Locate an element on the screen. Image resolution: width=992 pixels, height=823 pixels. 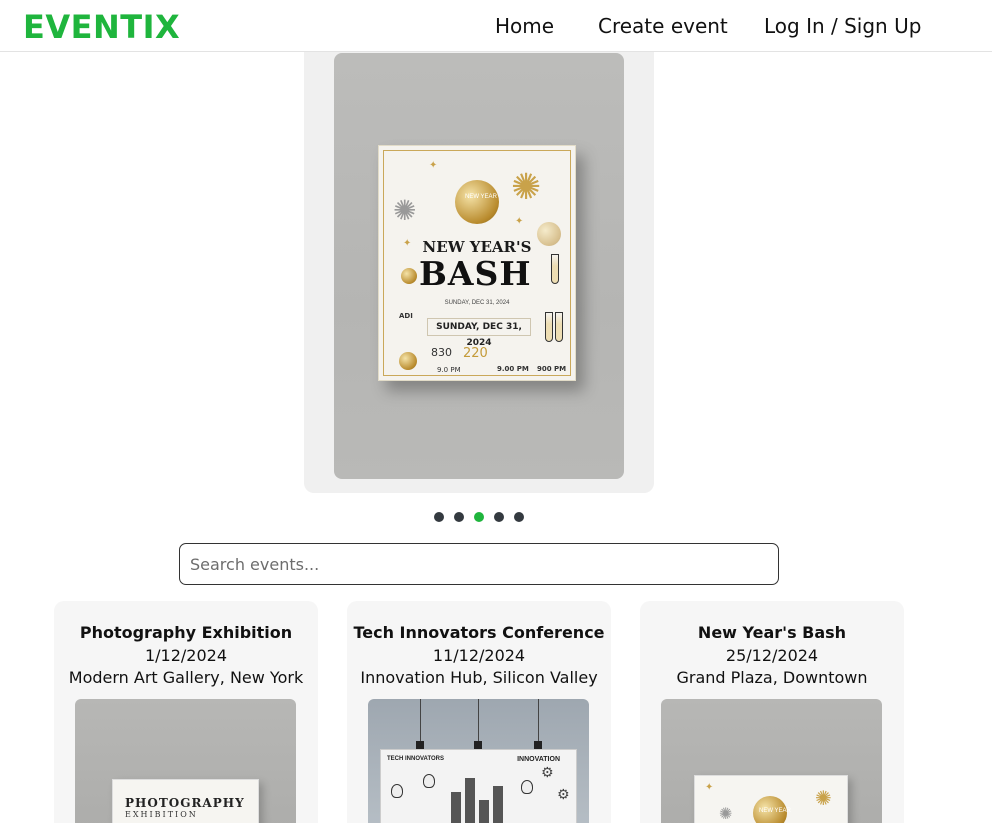
event-card-title: Tech Innovators Conference is located at coordinates (479, 632).